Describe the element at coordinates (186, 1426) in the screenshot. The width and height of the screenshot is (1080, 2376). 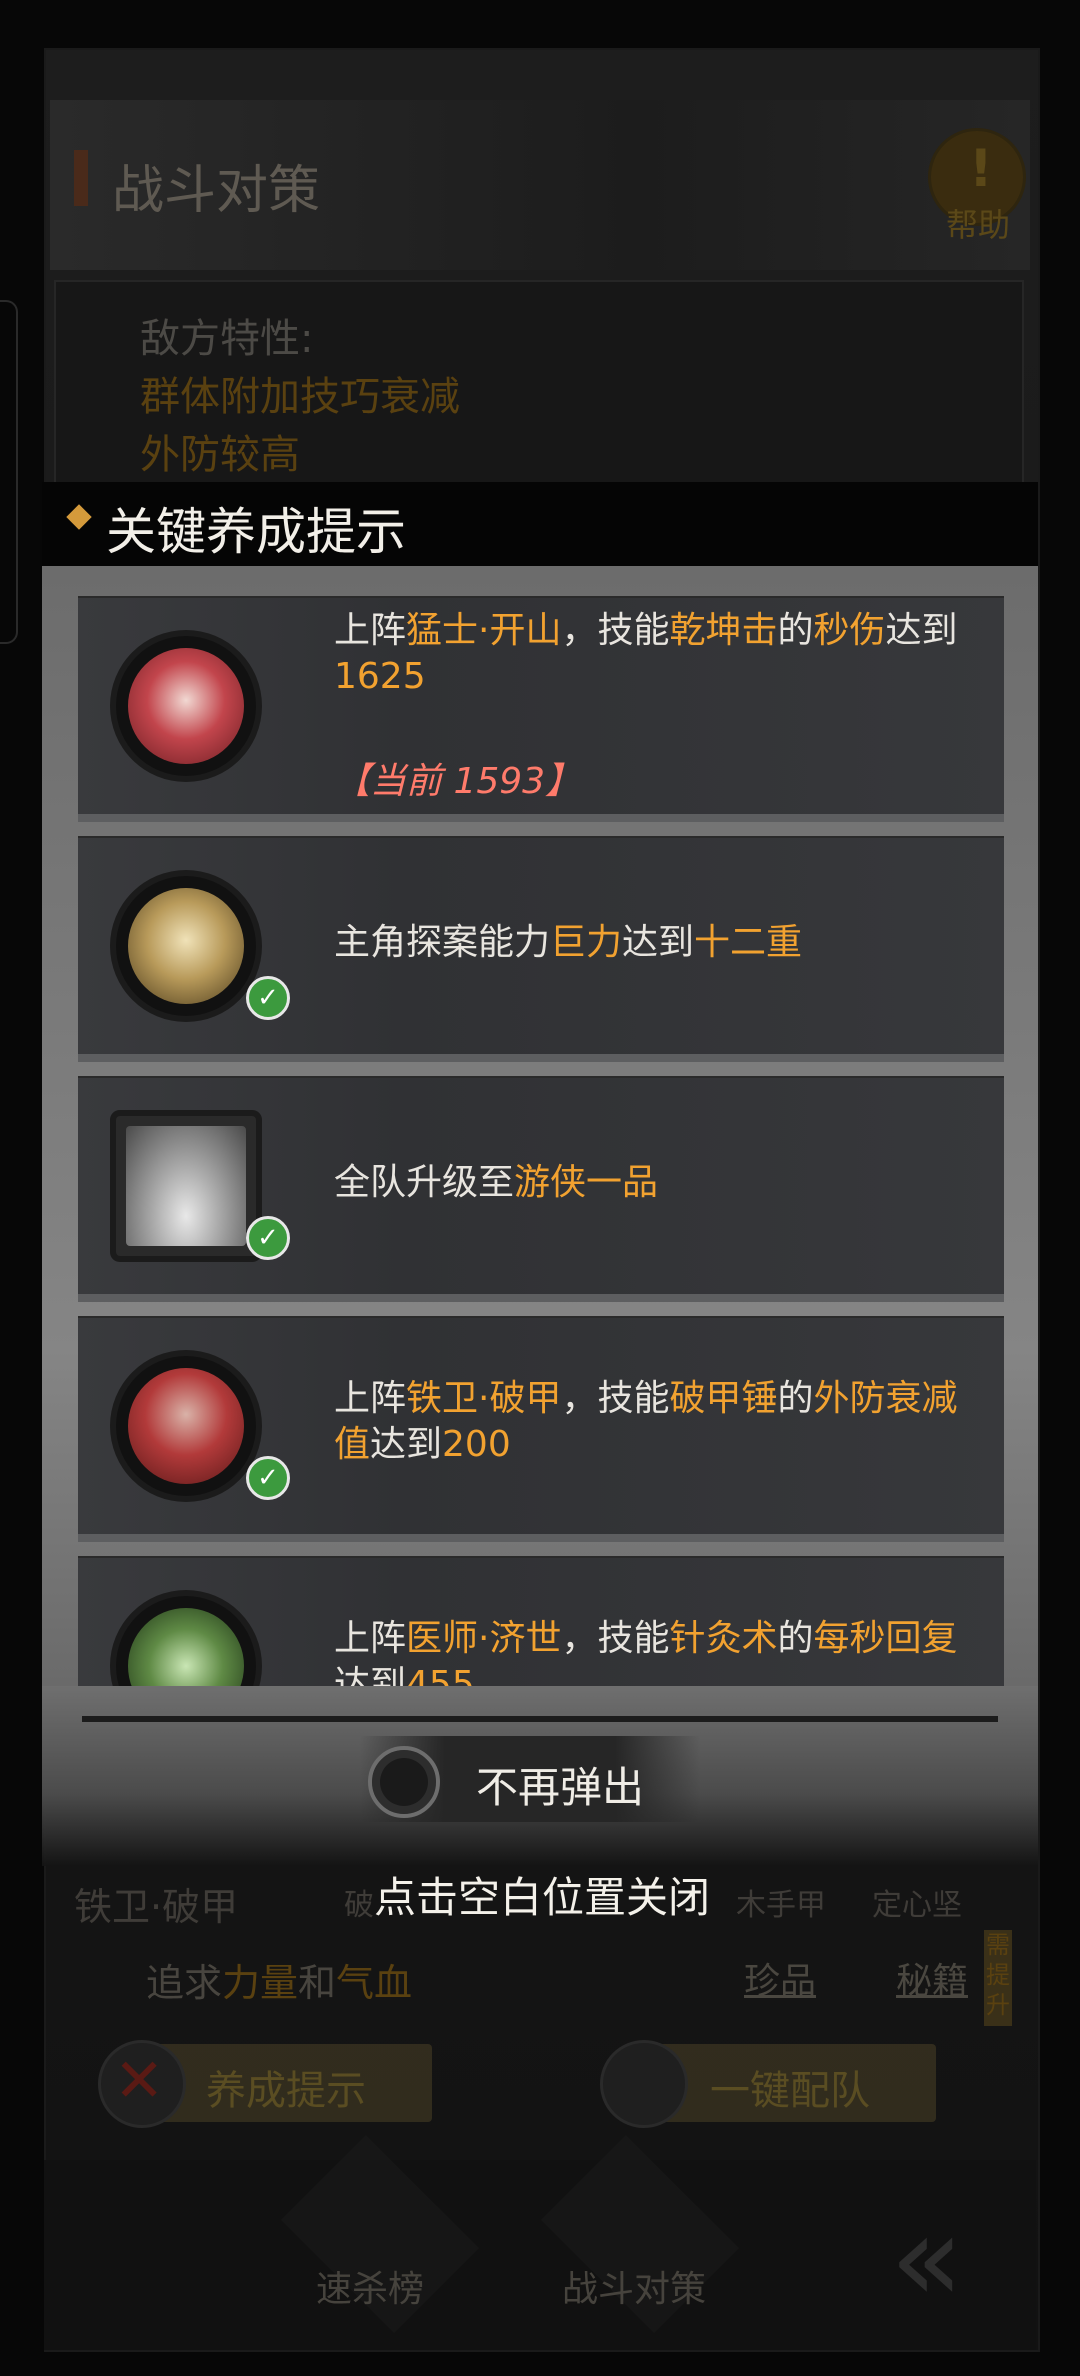
I see `guard-pojia-avatar` at that location.